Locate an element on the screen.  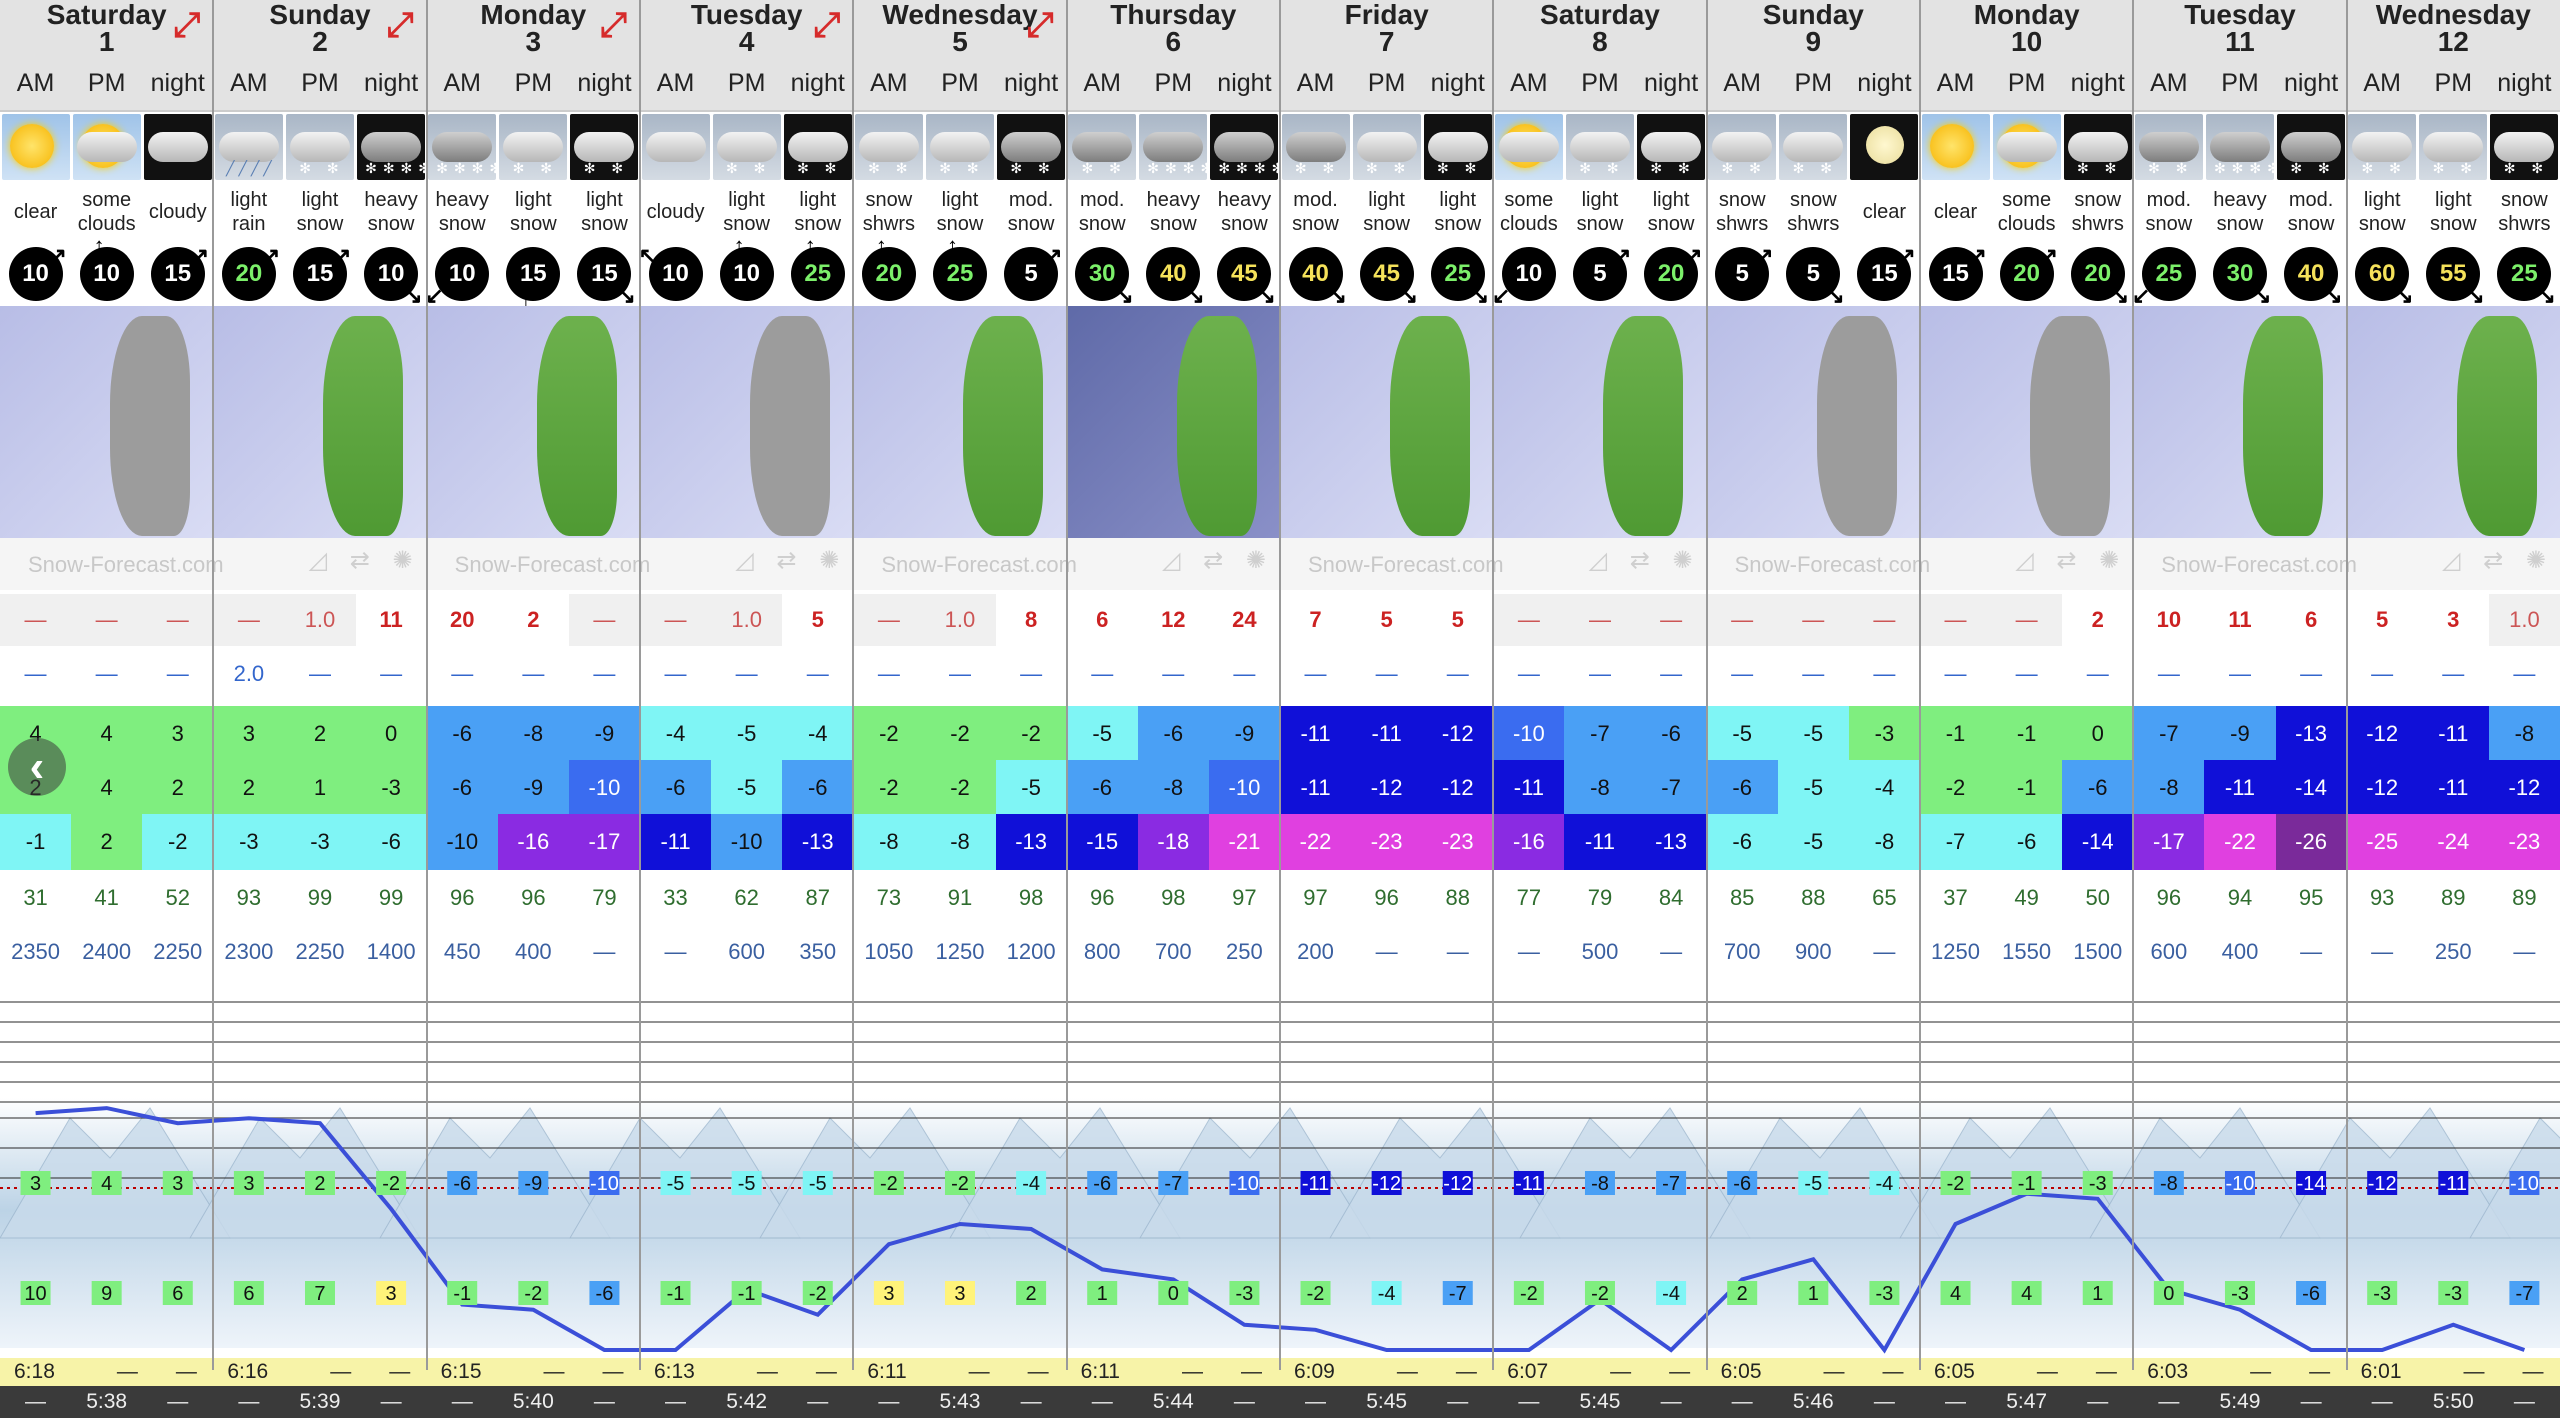
day-header: Sunday 2 ⤢ is located at coordinates (319, 28).